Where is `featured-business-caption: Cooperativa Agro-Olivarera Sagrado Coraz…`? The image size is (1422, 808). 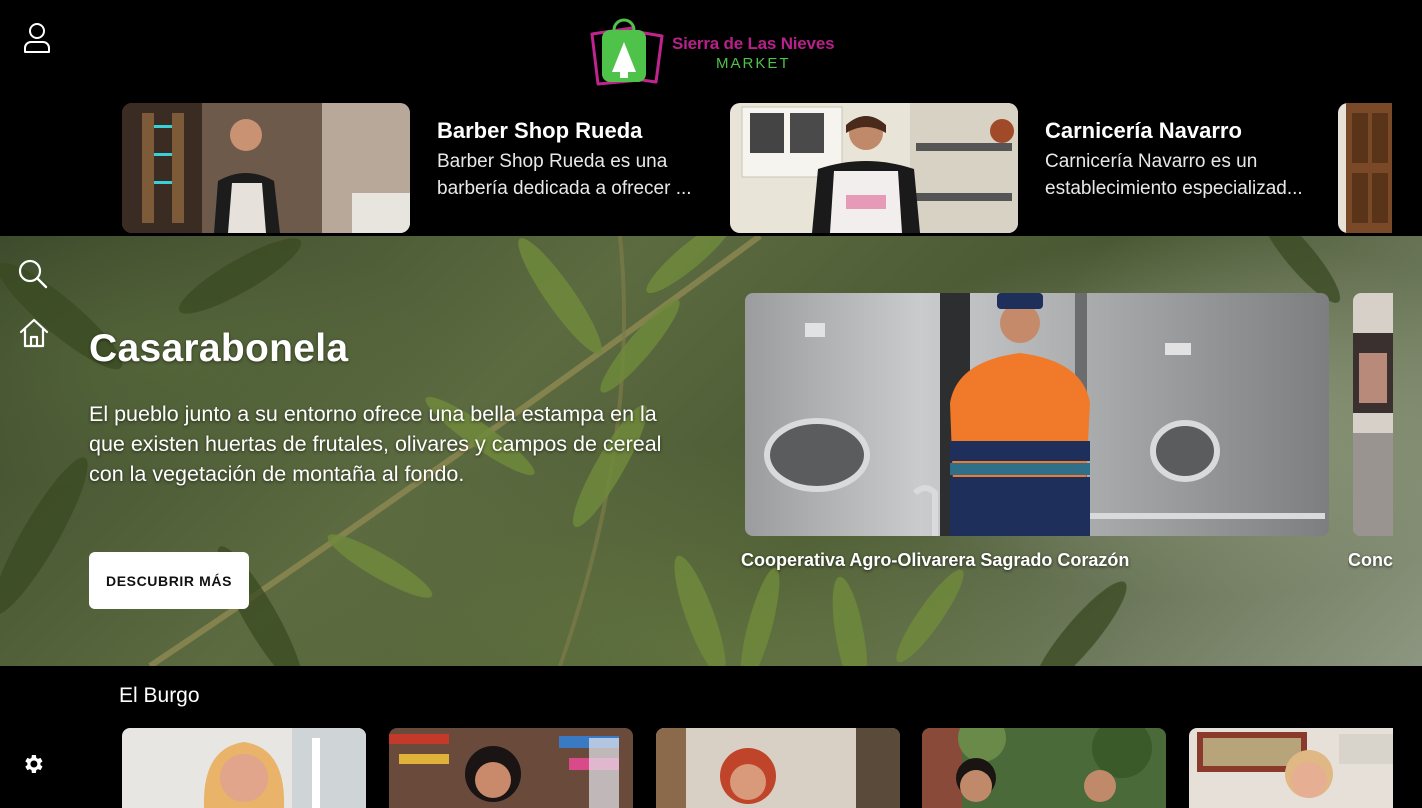
featured-business-caption: Cooperativa Agro-Olivarera Sagrado Coraz… is located at coordinates (935, 560).